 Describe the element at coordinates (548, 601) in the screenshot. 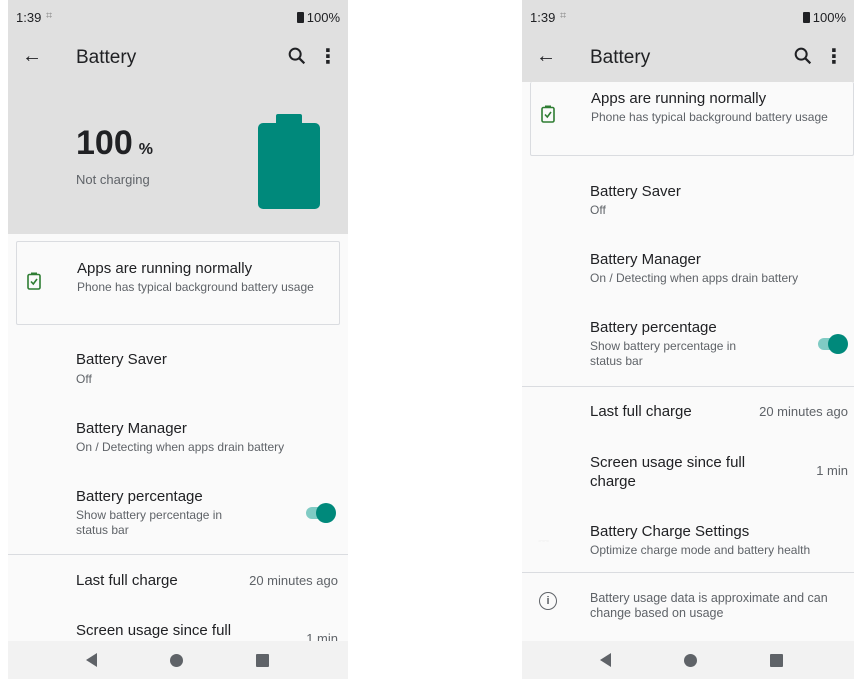

I see `info-icon: i` at that location.